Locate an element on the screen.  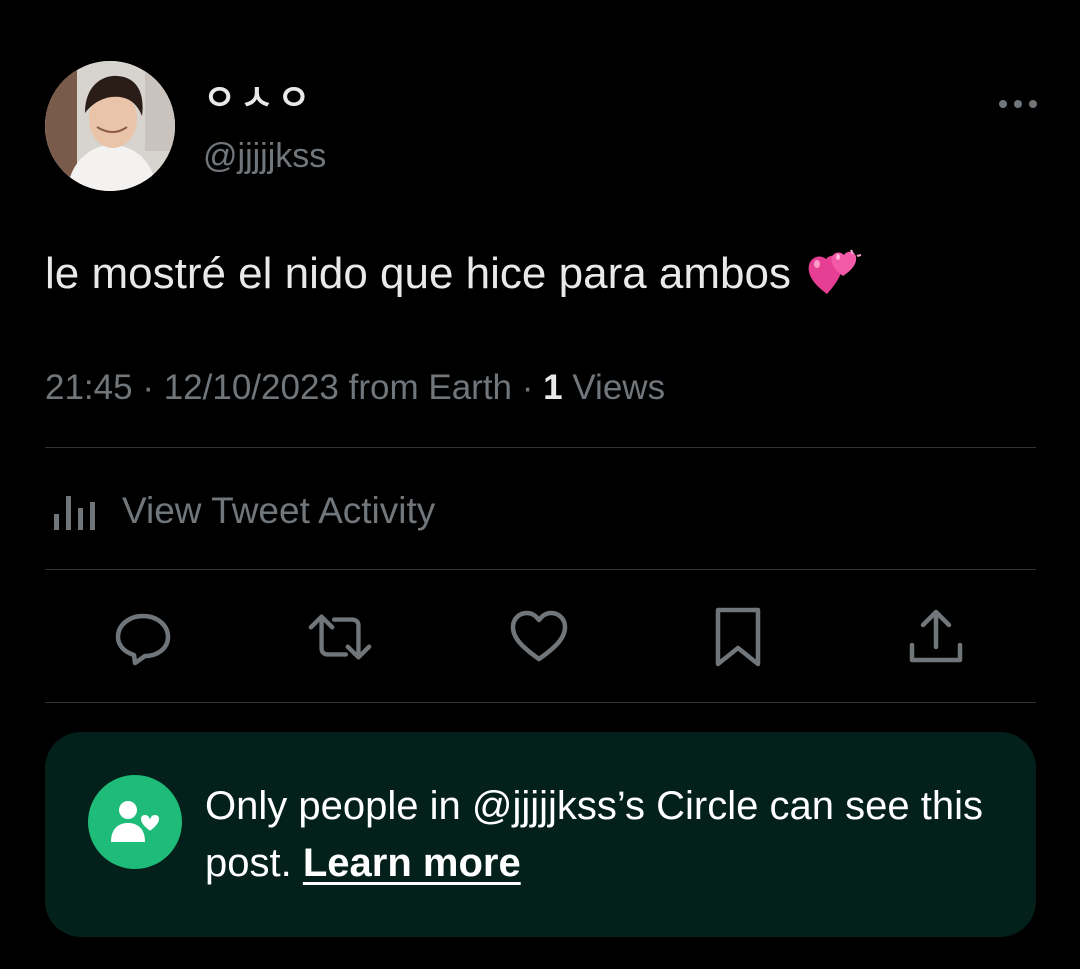
person-heart-icon is located at coordinates (136, 821).